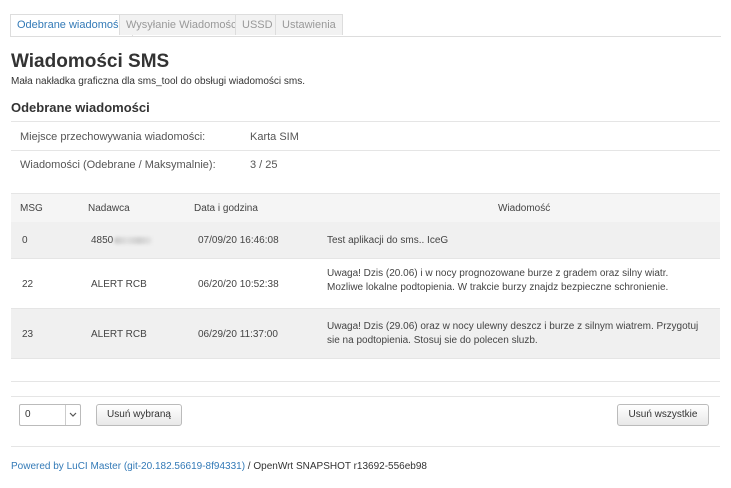 The image size is (731, 488). What do you see at coordinates (365, 208) in the screenshot?
I see `table-header: MSG Nadawca Data i godzina Wiadomość` at bounding box center [365, 208].